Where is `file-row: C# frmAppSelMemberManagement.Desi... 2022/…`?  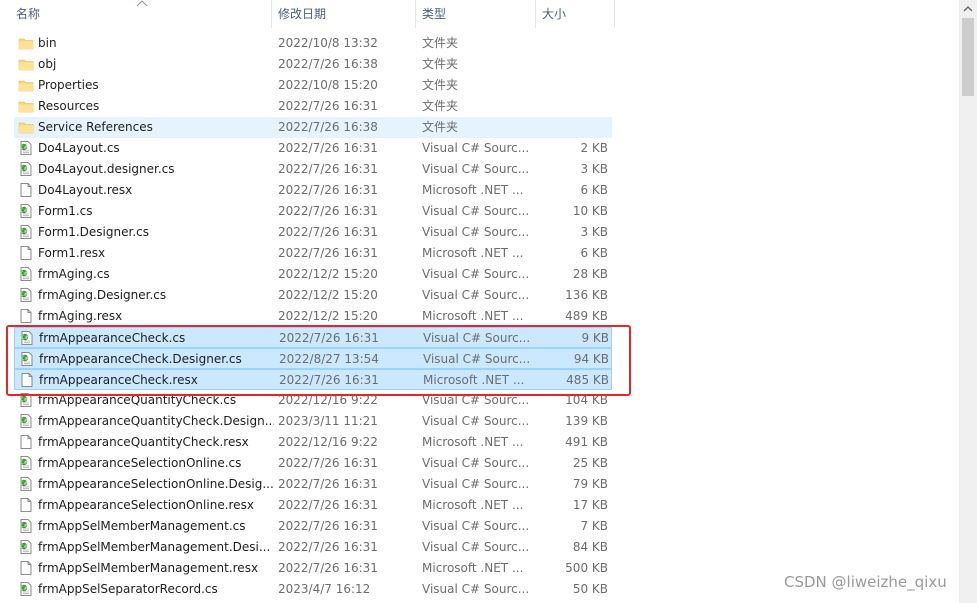 file-row: C# frmAppSelMemberManagement.Desi... 2022/… is located at coordinates (313, 547).